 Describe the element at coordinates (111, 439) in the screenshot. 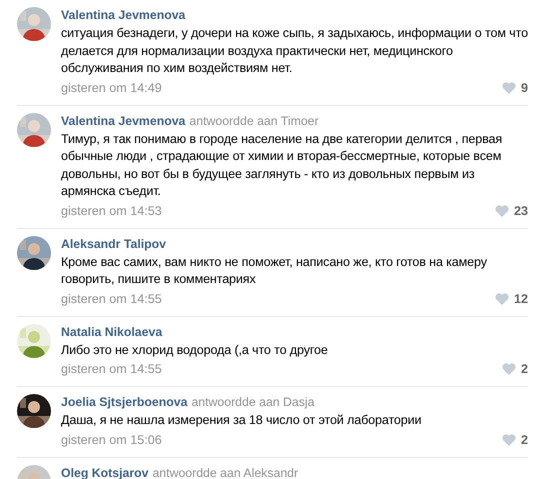

I see `comment-time: gisteren om 15:06` at that location.